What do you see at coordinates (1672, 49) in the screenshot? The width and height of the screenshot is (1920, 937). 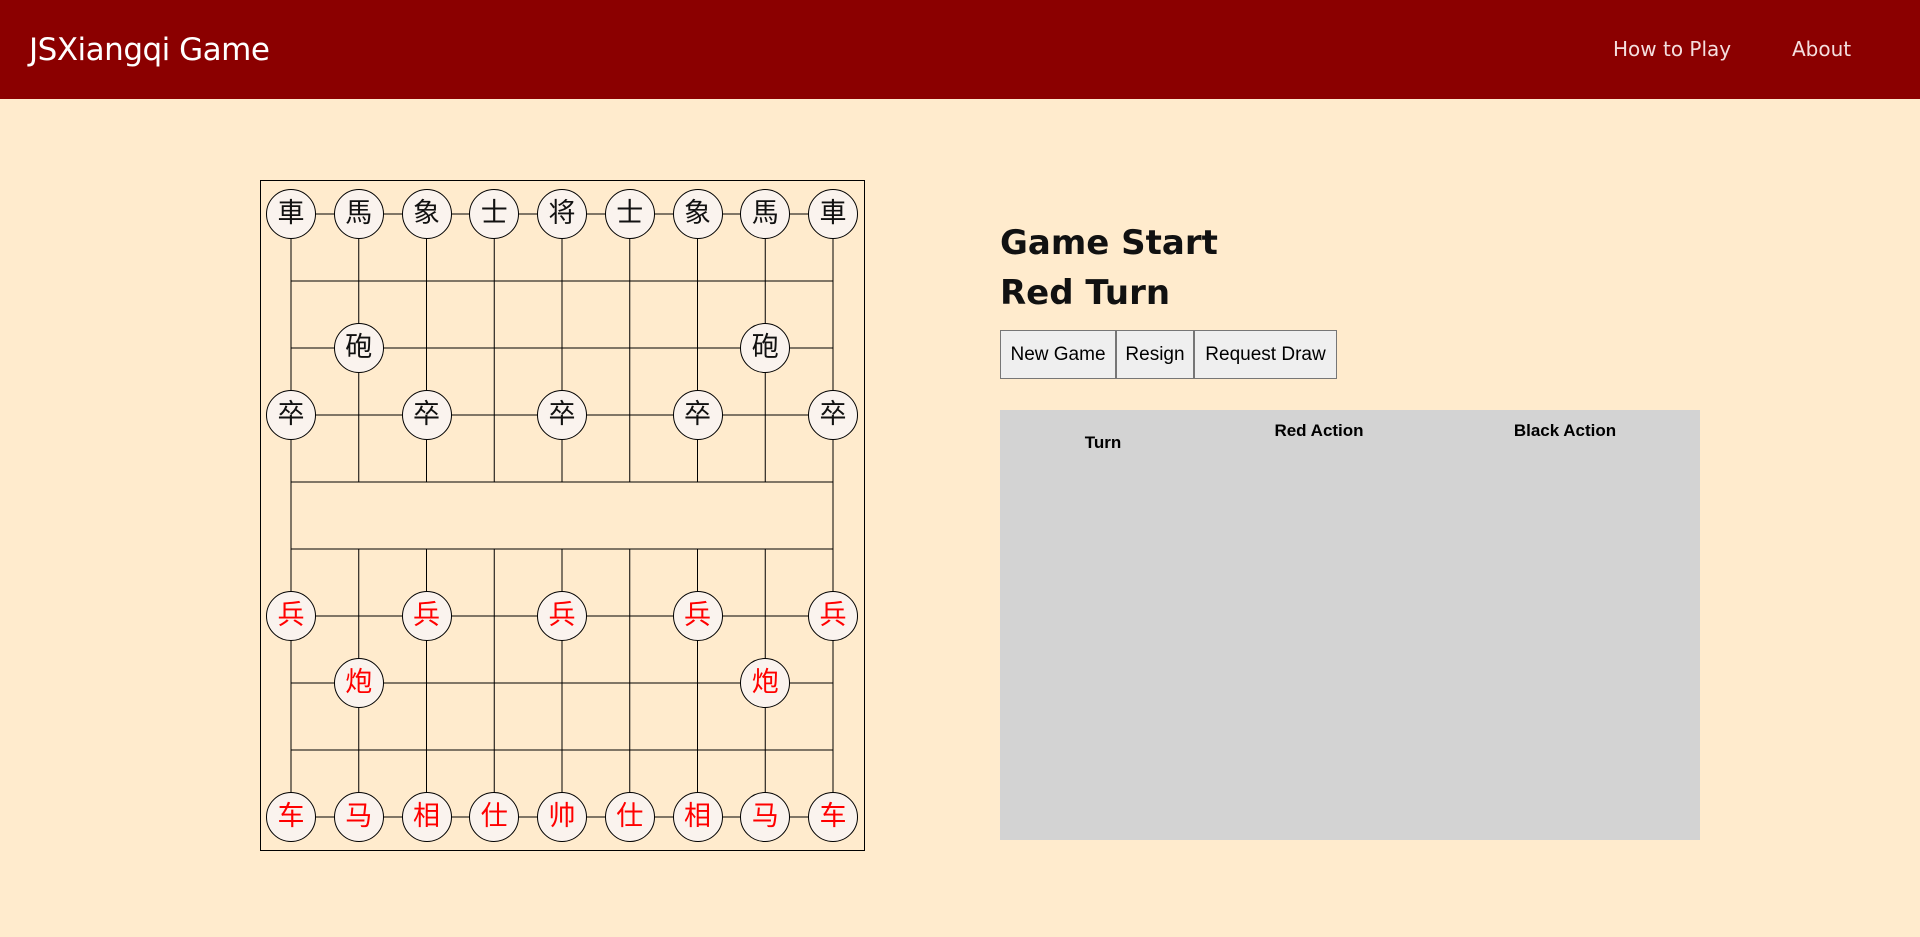 I see `nav-link-how-to-play: How to Play` at bounding box center [1672, 49].